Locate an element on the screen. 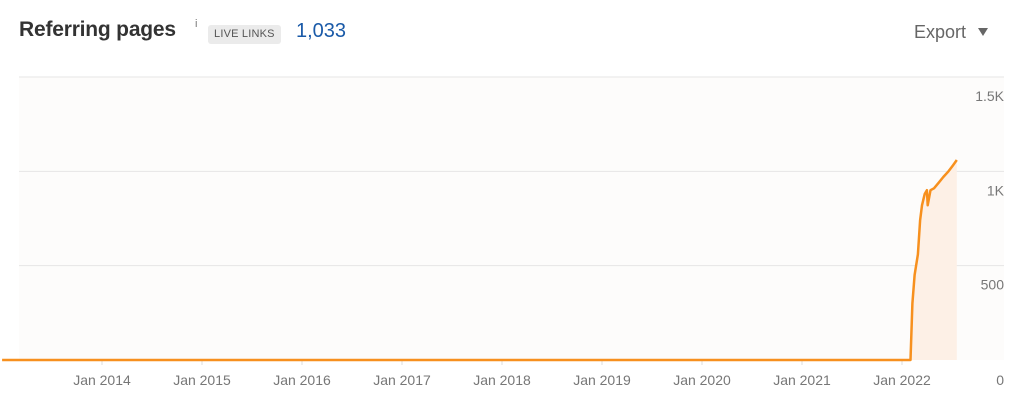 This screenshot has width=1024, height=412. x-tick-label: Jan 2019 is located at coordinates (602, 380).